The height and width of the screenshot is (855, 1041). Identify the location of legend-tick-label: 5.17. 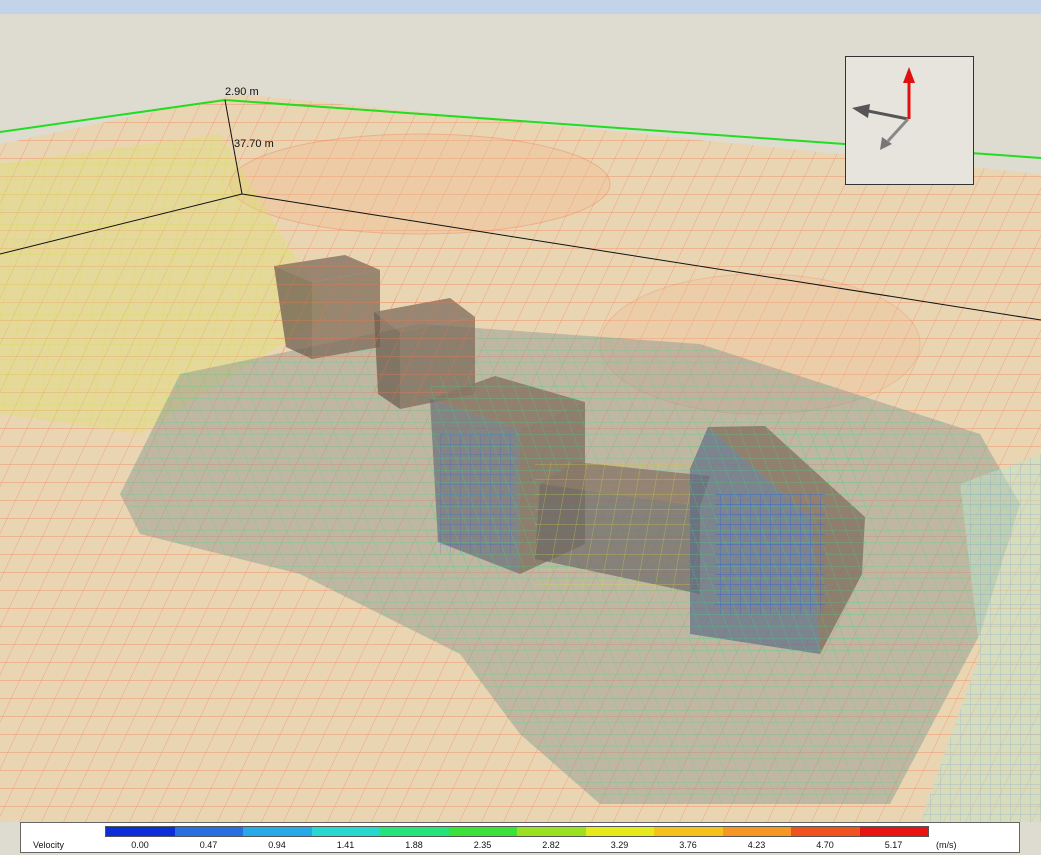
(893, 845).